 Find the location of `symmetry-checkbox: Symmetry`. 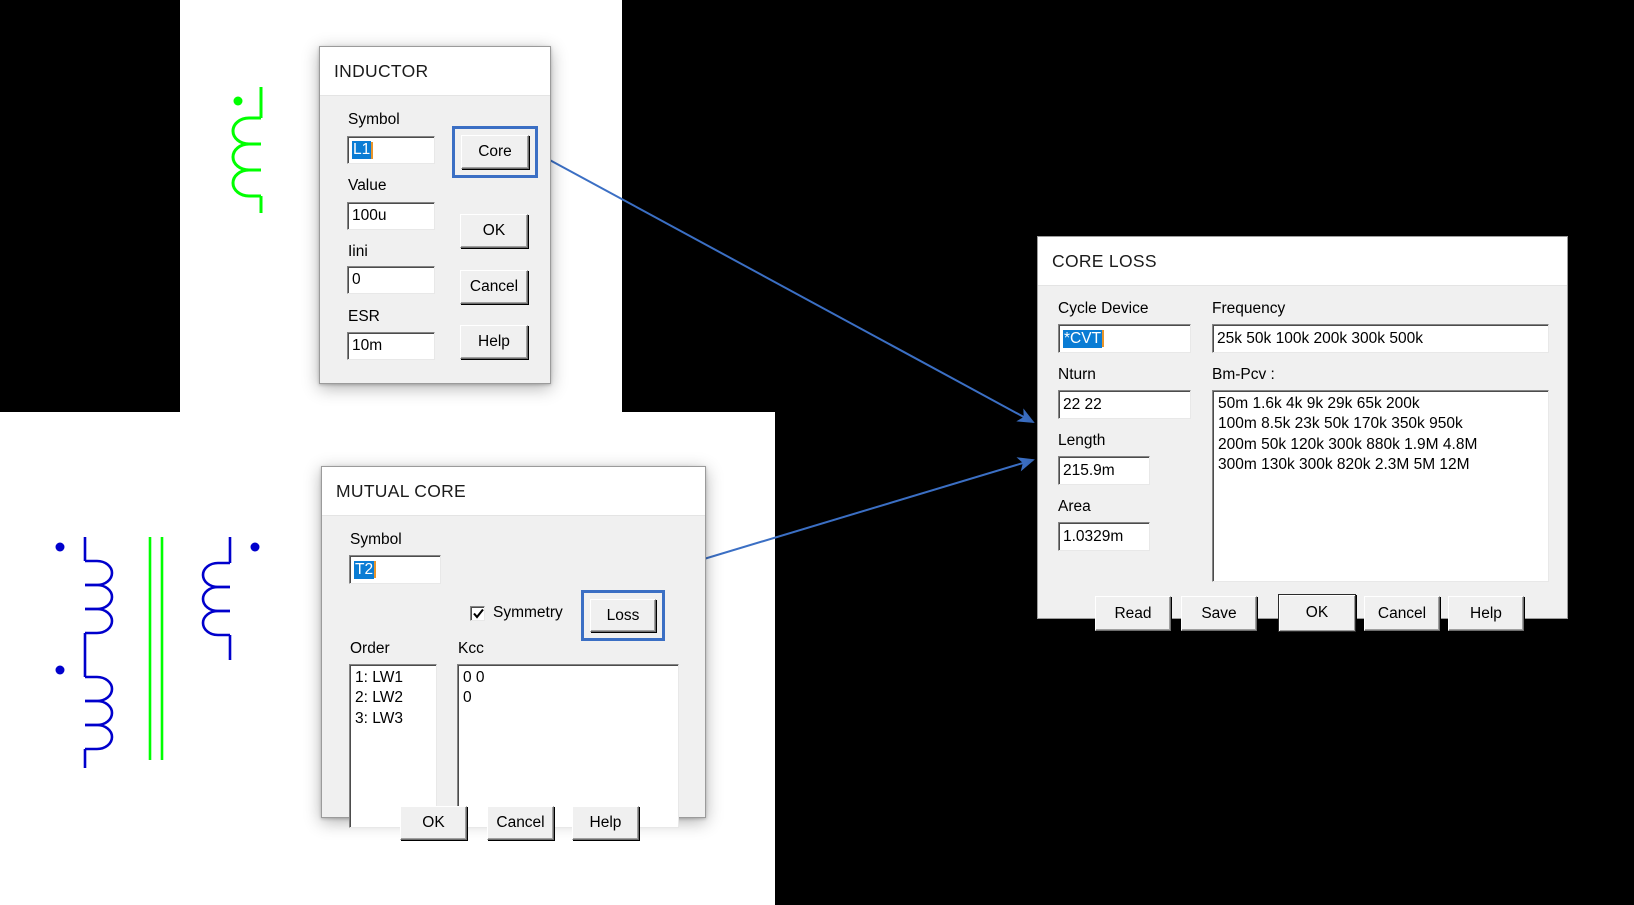

symmetry-checkbox: Symmetry is located at coordinates (516, 613).